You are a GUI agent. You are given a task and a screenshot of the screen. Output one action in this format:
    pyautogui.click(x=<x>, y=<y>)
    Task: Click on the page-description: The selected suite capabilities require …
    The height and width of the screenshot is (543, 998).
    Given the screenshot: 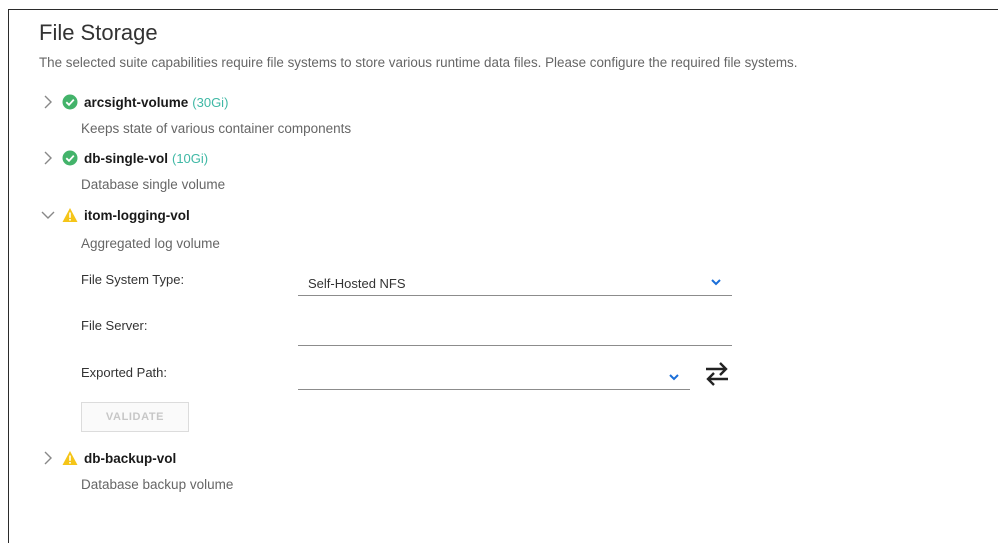 What is the action you would take?
    pyautogui.click(x=418, y=62)
    